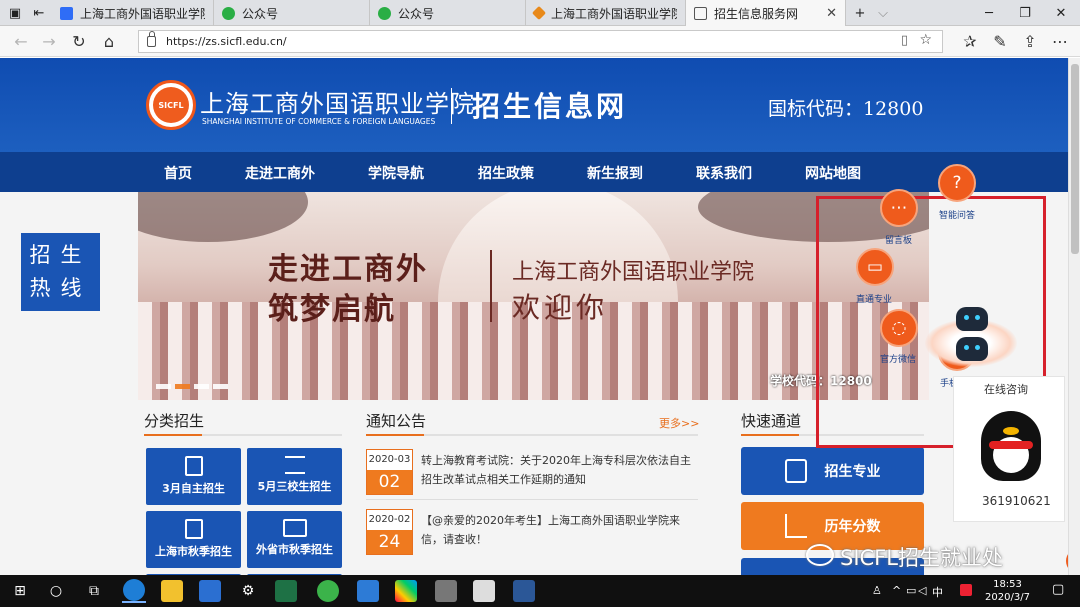 This screenshot has height=607, width=1080. I want to click on image-viewer-icon, so click(484, 591).